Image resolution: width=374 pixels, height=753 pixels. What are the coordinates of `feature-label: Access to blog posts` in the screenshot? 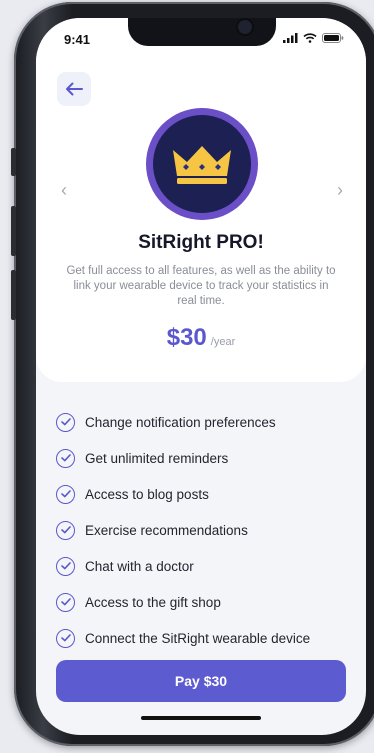 It's located at (147, 494).